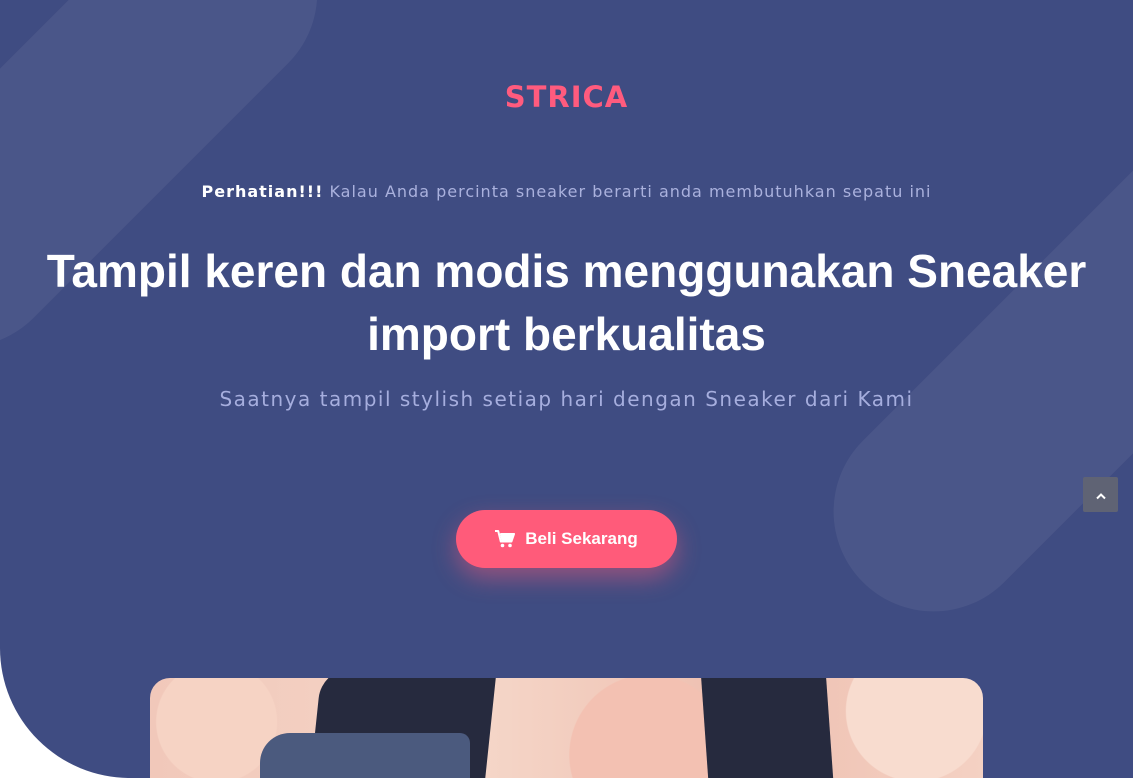 The height and width of the screenshot is (778, 1133). What do you see at coordinates (566, 728) in the screenshot?
I see `hero-image` at bounding box center [566, 728].